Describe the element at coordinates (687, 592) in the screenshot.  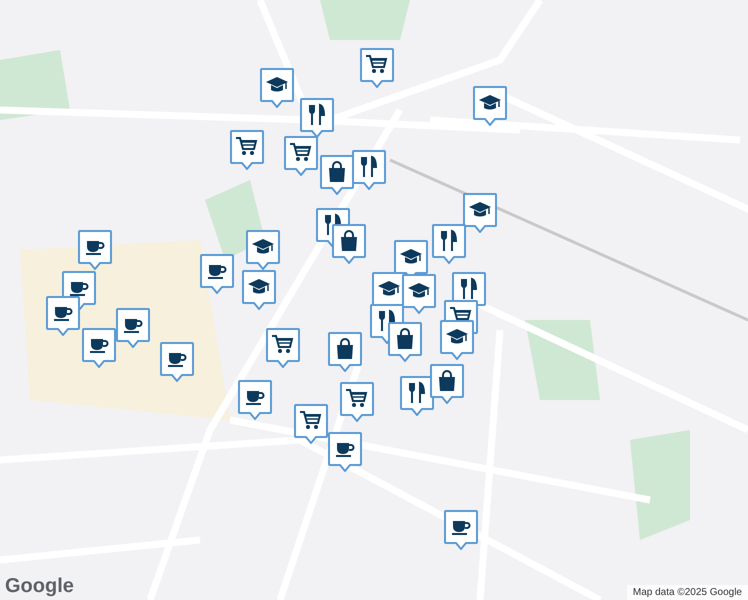
I see `map-attribution: Map data ©2025 Google` at that location.